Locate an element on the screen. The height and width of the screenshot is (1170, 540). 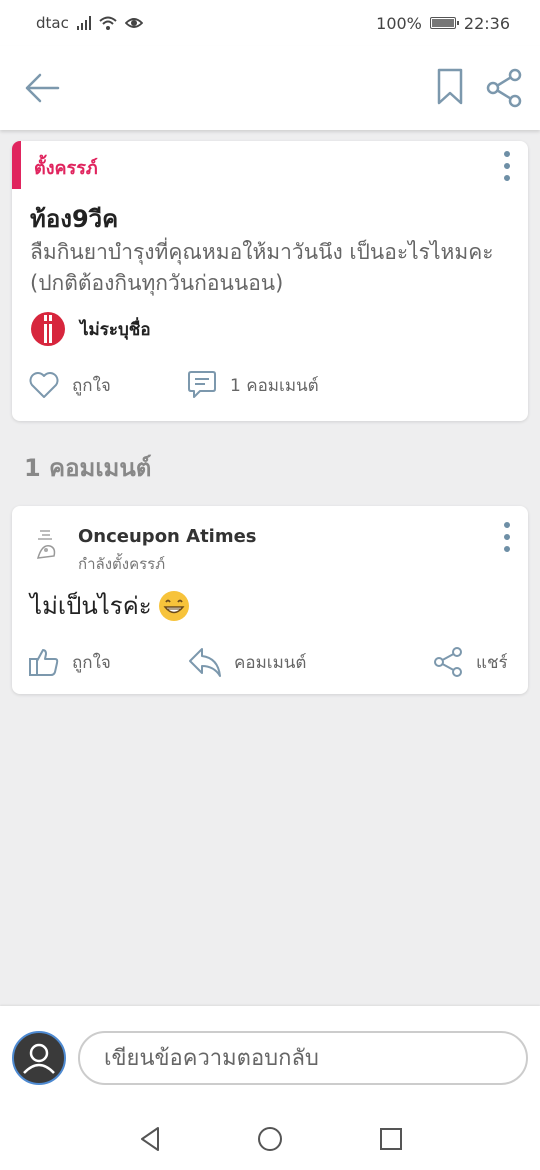
carrier-label: dtac is located at coordinates (52, 23).